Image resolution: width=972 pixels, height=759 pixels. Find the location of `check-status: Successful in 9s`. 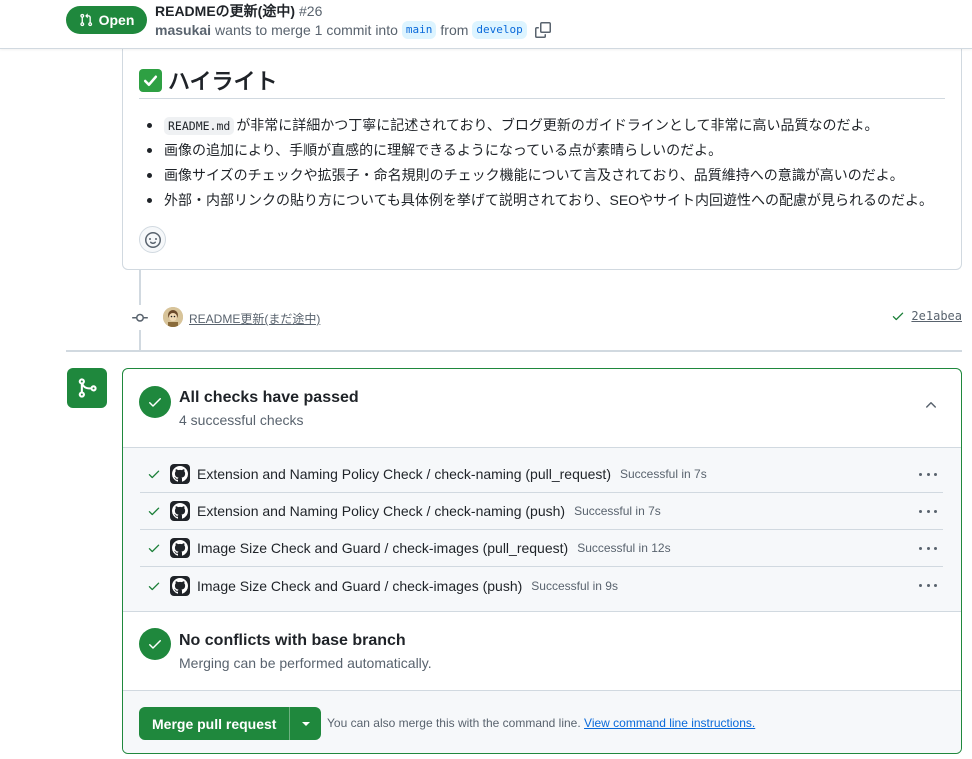

check-status: Successful in 9s is located at coordinates (574, 585).